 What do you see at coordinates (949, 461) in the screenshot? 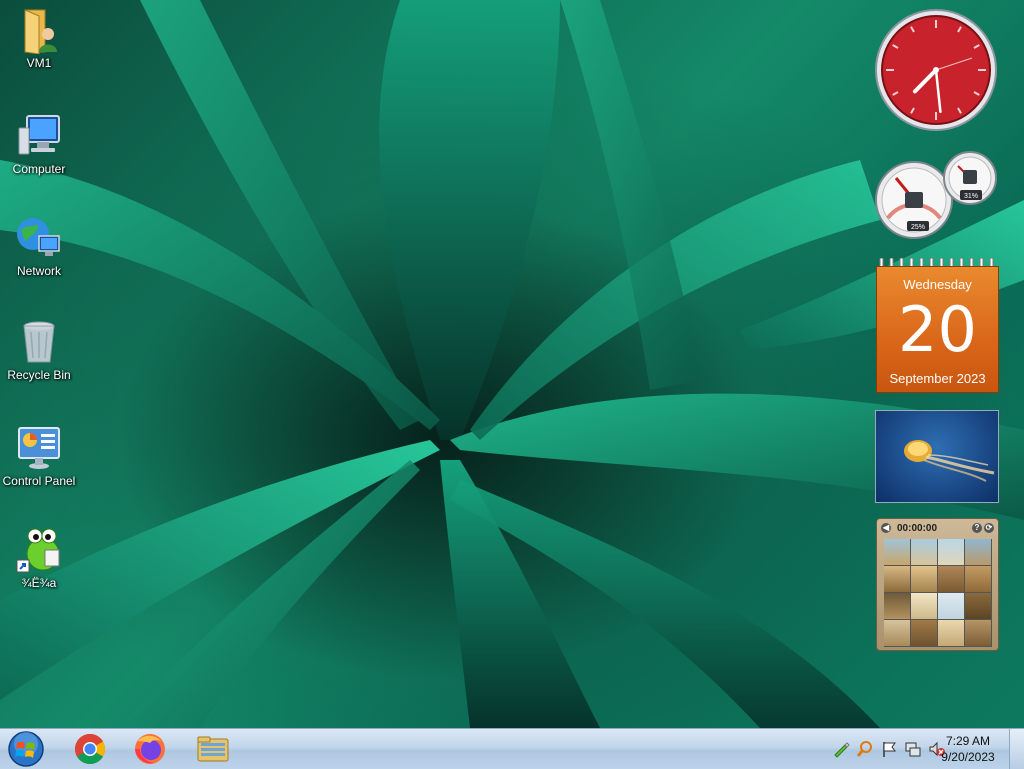
I see `jellyfish-photo` at bounding box center [949, 461].